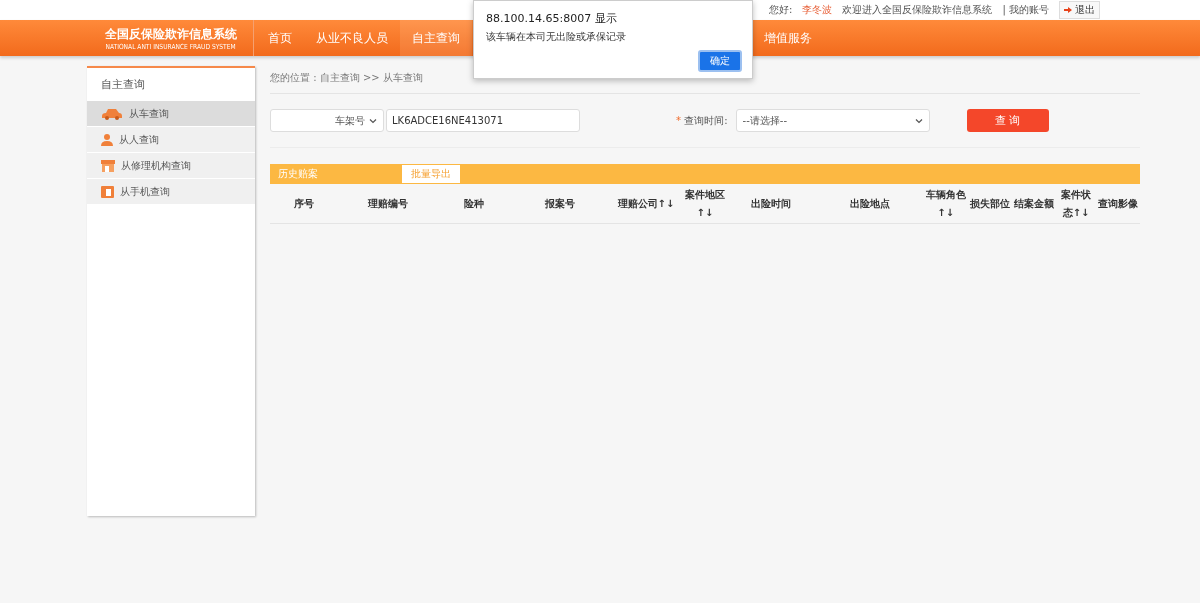 The height and width of the screenshot is (603, 1200). What do you see at coordinates (171, 166) in the screenshot?
I see `sidebar-item: 从修理机构查询` at bounding box center [171, 166].